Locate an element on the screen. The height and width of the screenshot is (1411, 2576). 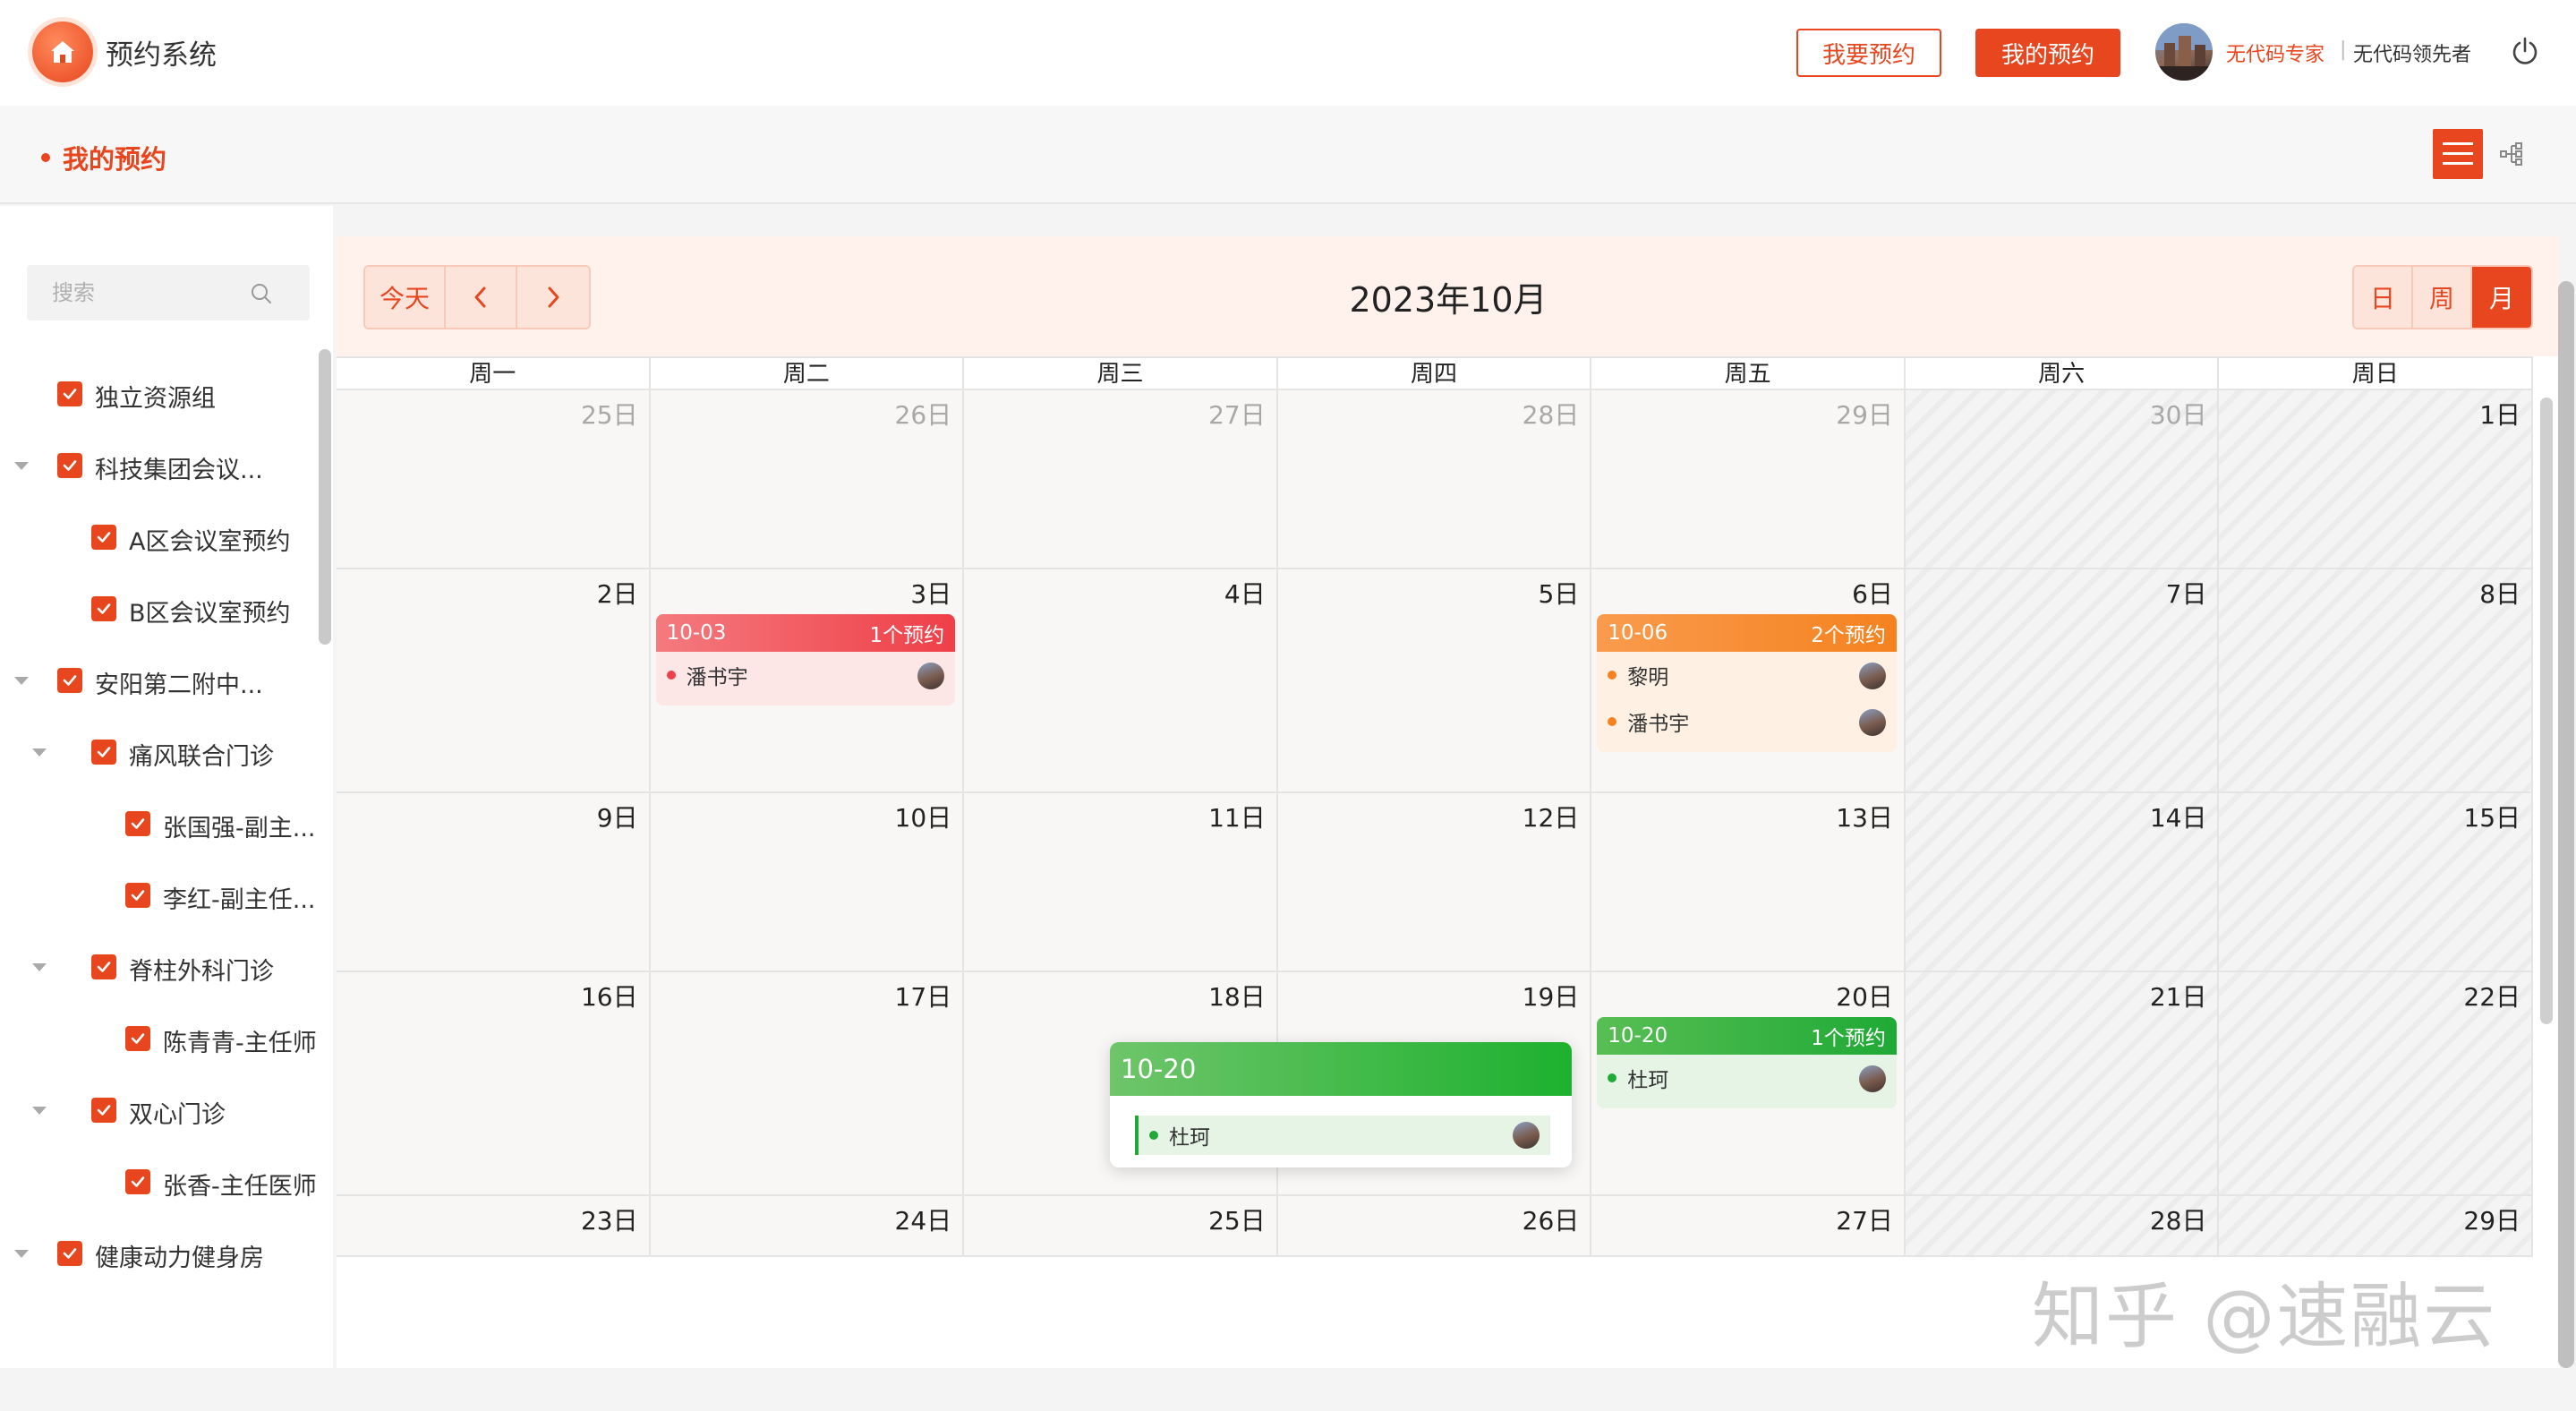
search-icon is located at coordinates (261, 293).